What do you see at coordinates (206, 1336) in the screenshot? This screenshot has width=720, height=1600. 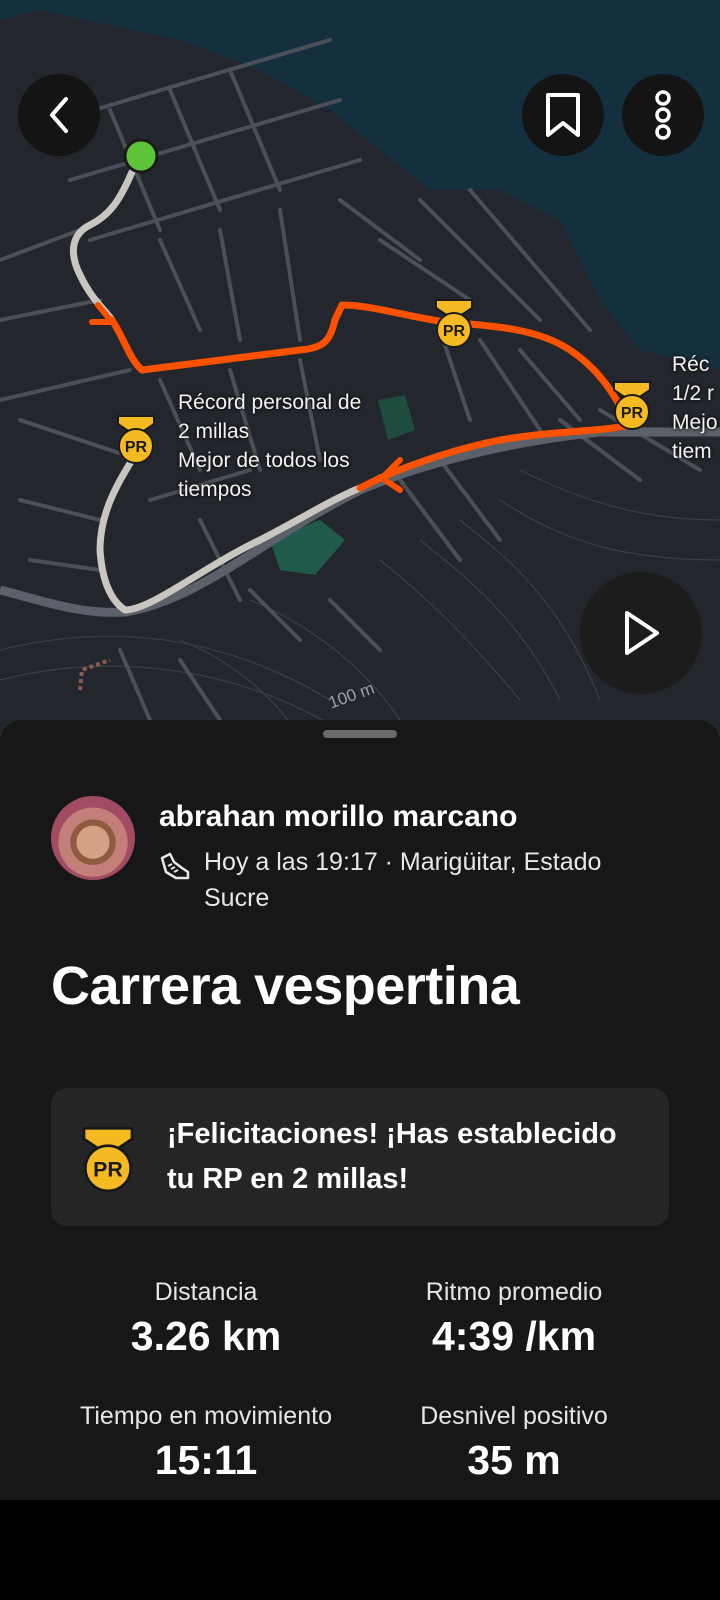 I see `stat-value: 3.26 km` at bounding box center [206, 1336].